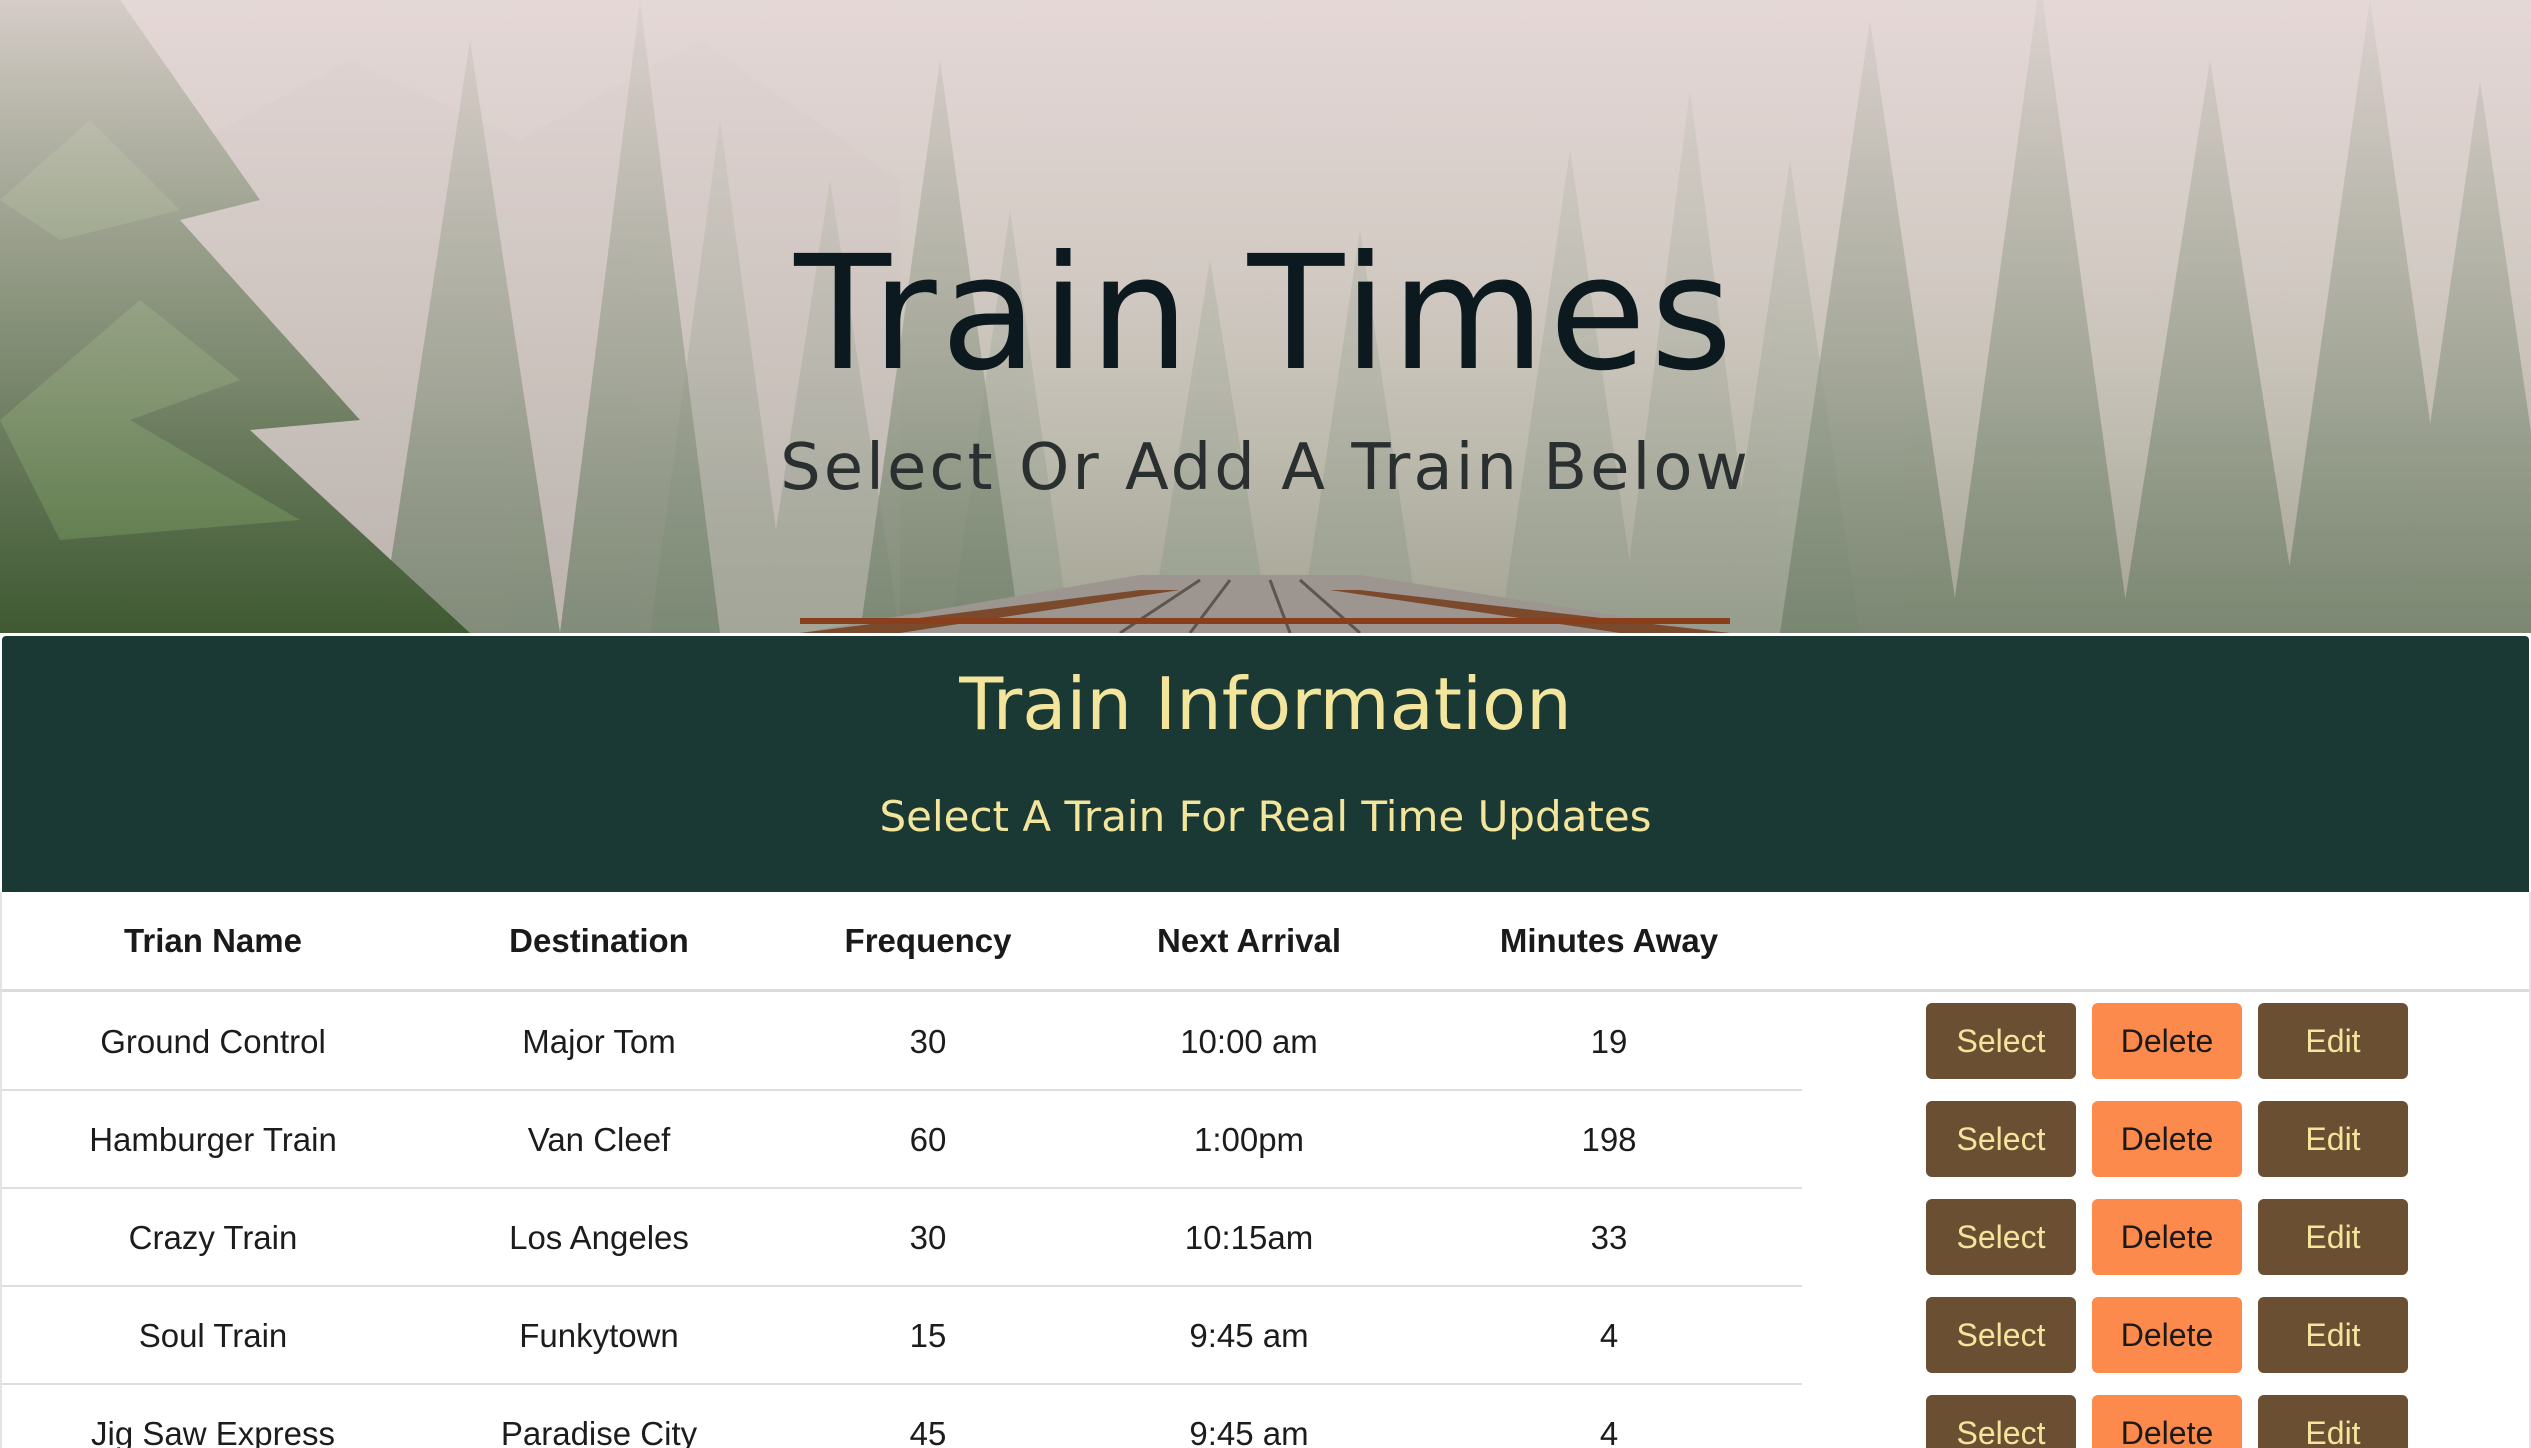 The width and height of the screenshot is (2531, 1448). Describe the element at coordinates (928, 1139) in the screenshot. I see `frequency-cell: 60` at that location.